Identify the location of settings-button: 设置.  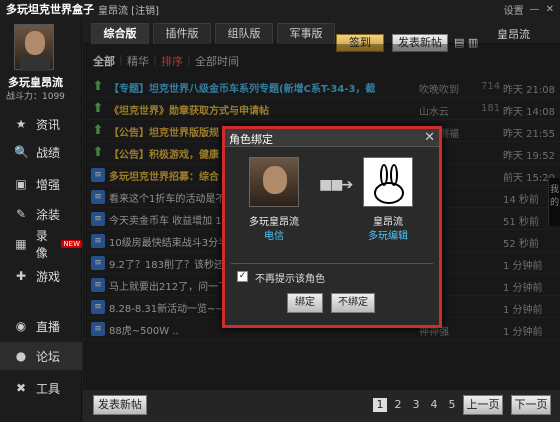
(514, 9).